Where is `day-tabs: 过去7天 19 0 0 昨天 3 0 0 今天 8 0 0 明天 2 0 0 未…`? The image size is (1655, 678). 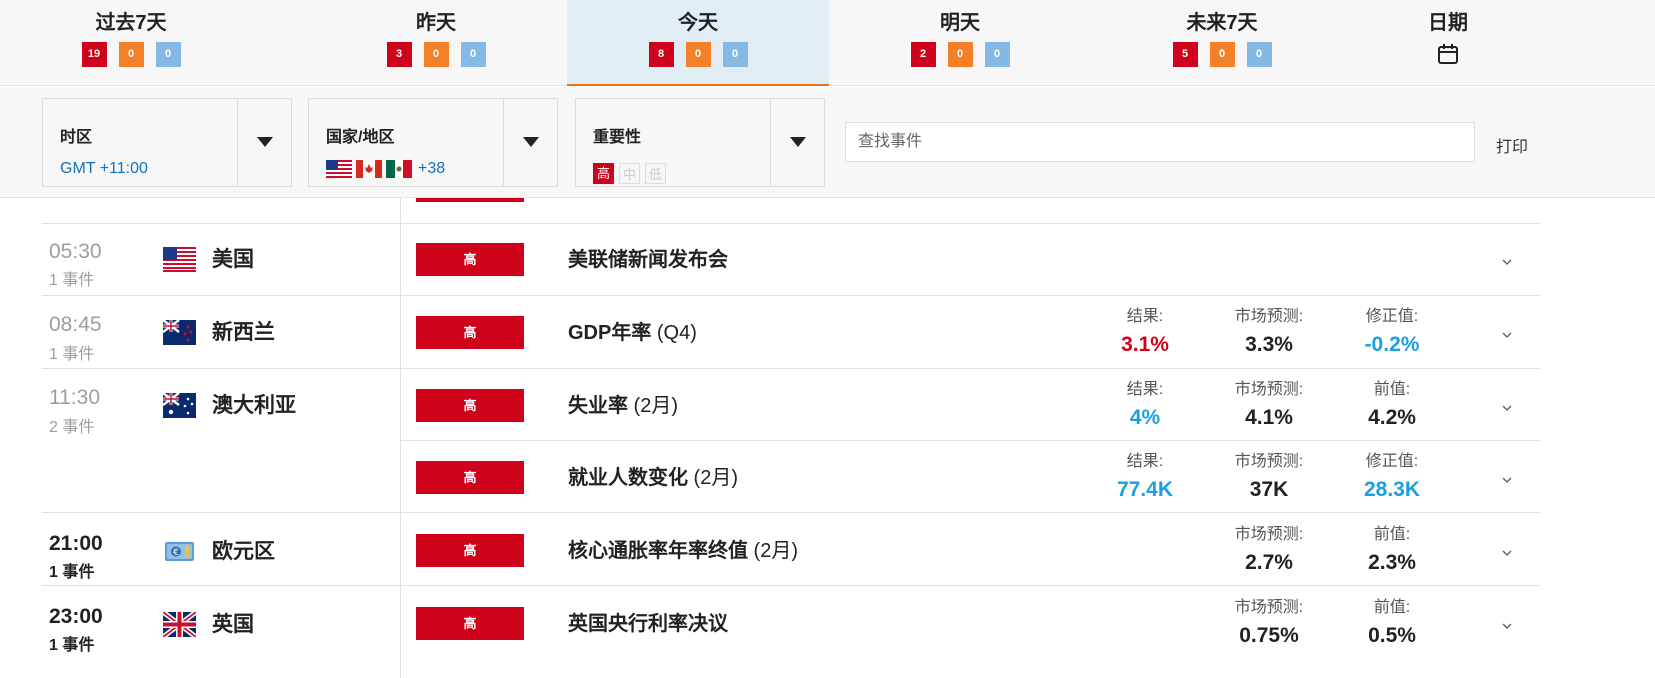 day-tabs: 过去7天 19 0 0 昨天 3 0 0 今天 8 0 0 明天 2 0 0 未… is located at coordinates (827, 43).